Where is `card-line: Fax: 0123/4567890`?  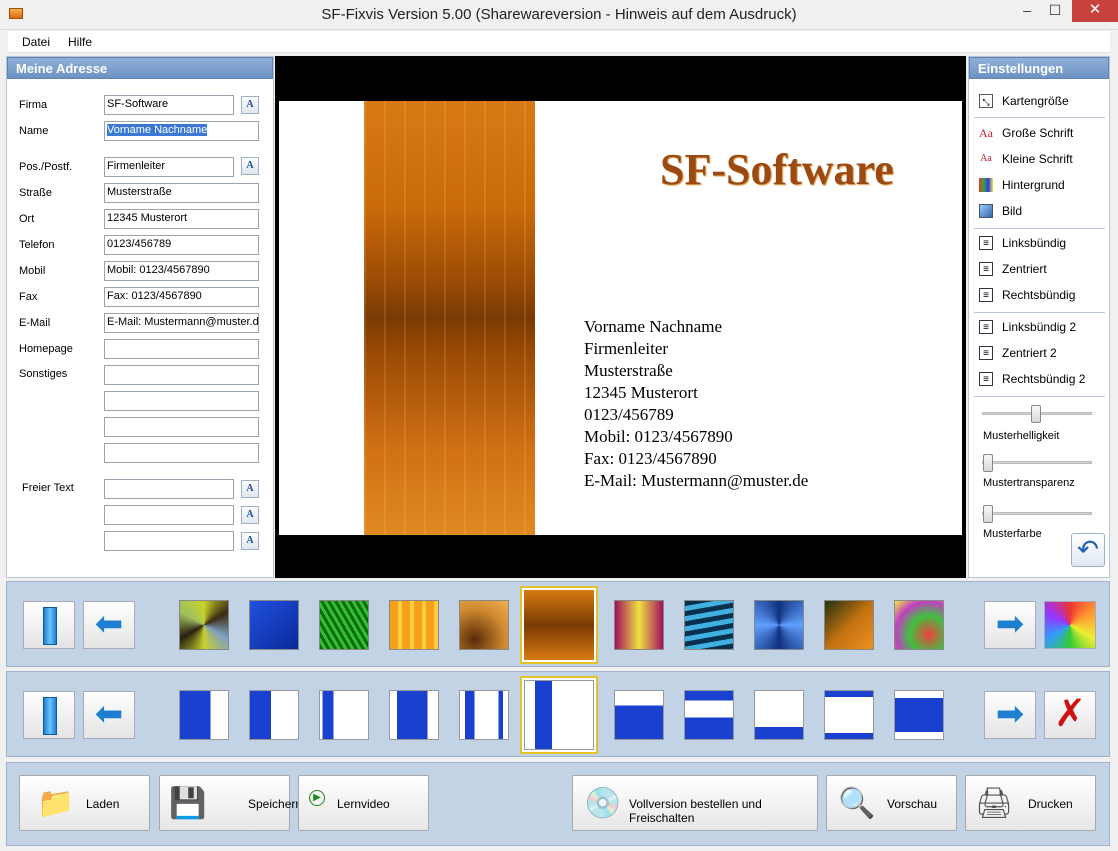 card-line: Fax: 0123/4567890 is located at coordinates (650, 458).